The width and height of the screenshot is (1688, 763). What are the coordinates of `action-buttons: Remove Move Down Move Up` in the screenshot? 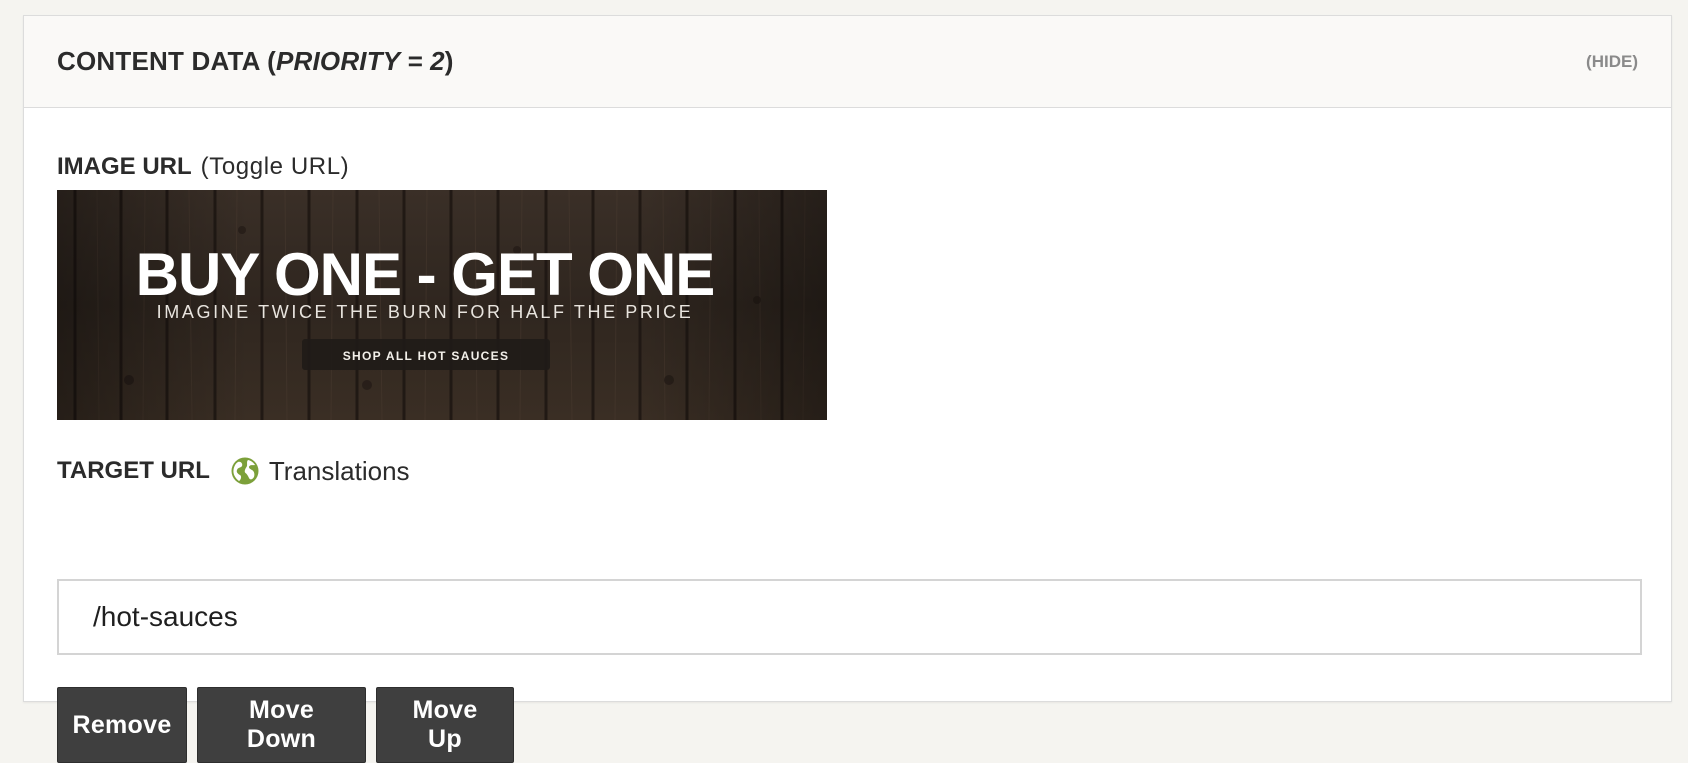 It's located at (285, 725).